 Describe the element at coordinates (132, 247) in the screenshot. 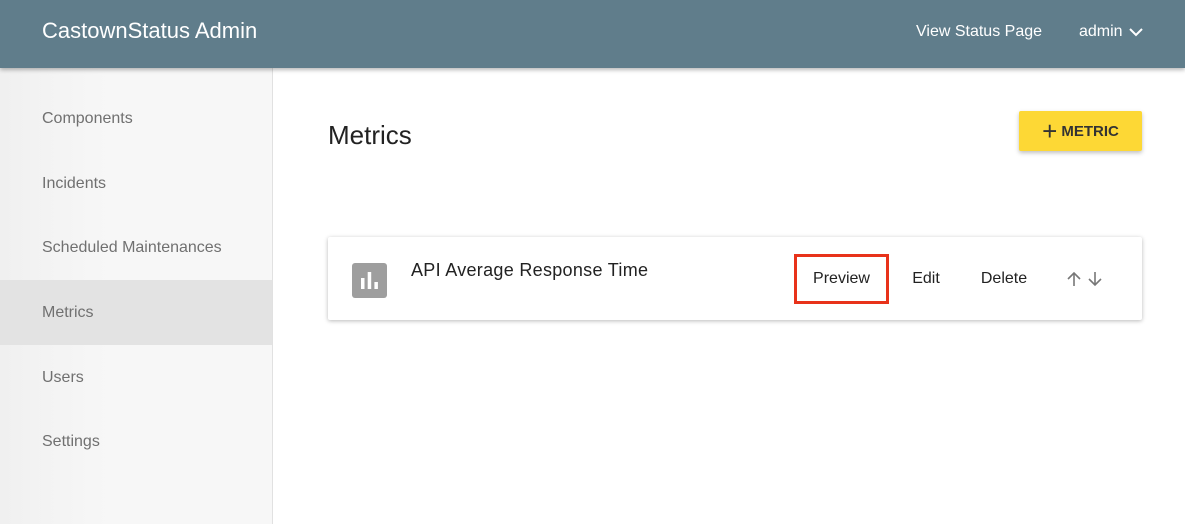

I see `sidebar-item-label: Scheduled Maintenances` at that location.